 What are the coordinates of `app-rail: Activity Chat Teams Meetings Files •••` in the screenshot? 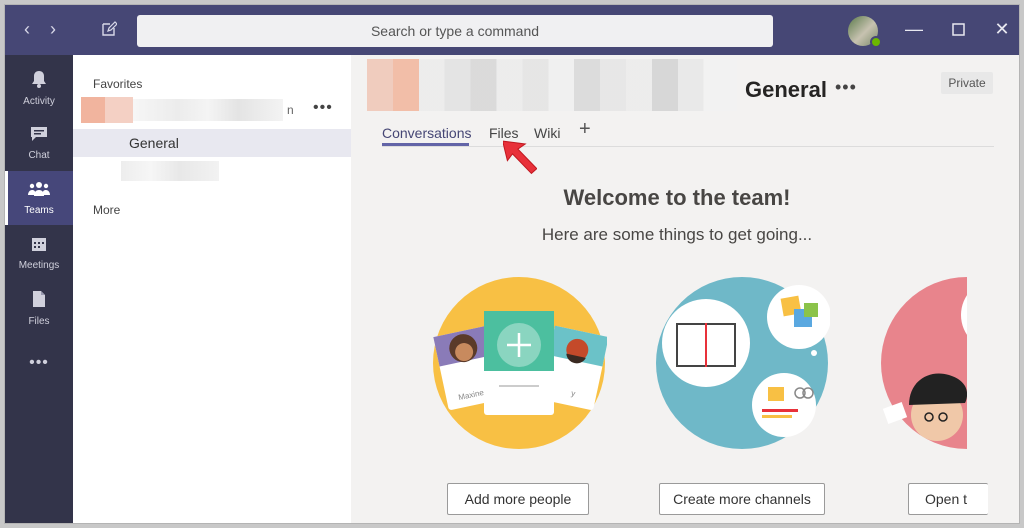 It's located at (39, 289).